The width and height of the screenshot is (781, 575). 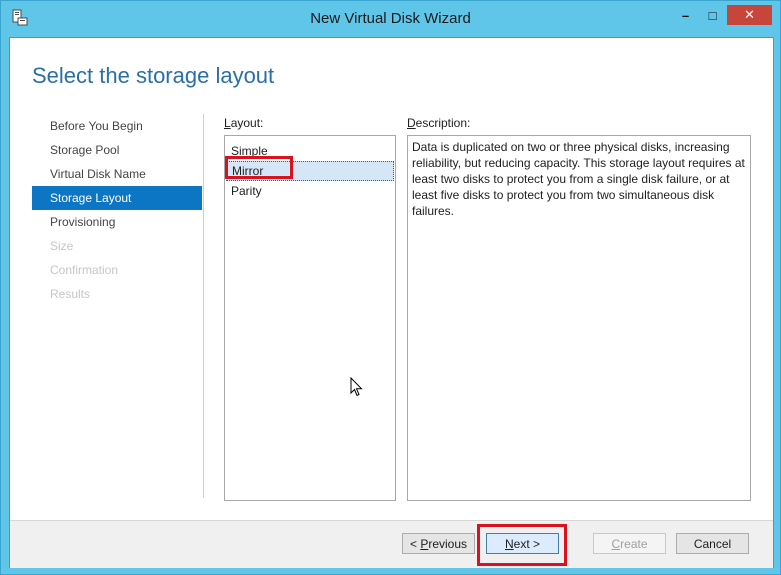 I want to click on page-title: Select the storage layout, so click(x=153, y=75).